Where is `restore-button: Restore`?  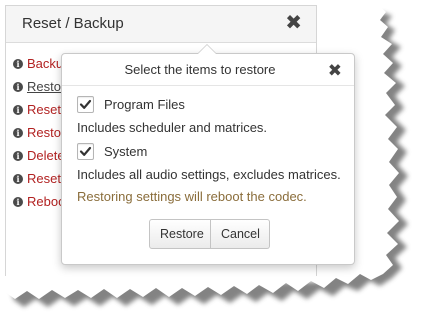 restore-button: Restore is located at coordinates (180, 234).